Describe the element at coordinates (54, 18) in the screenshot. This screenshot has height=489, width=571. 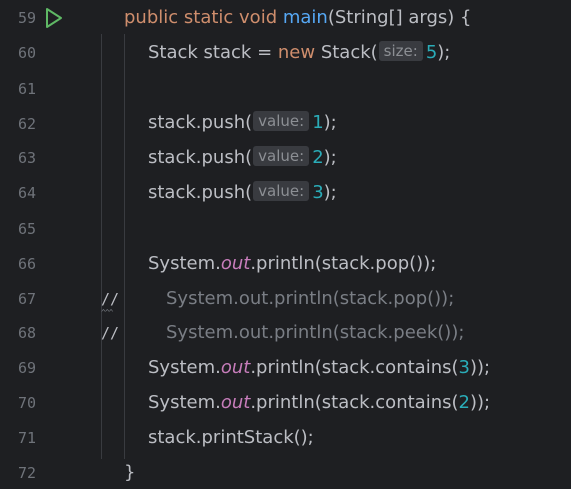
I see `run-icon` at that location.